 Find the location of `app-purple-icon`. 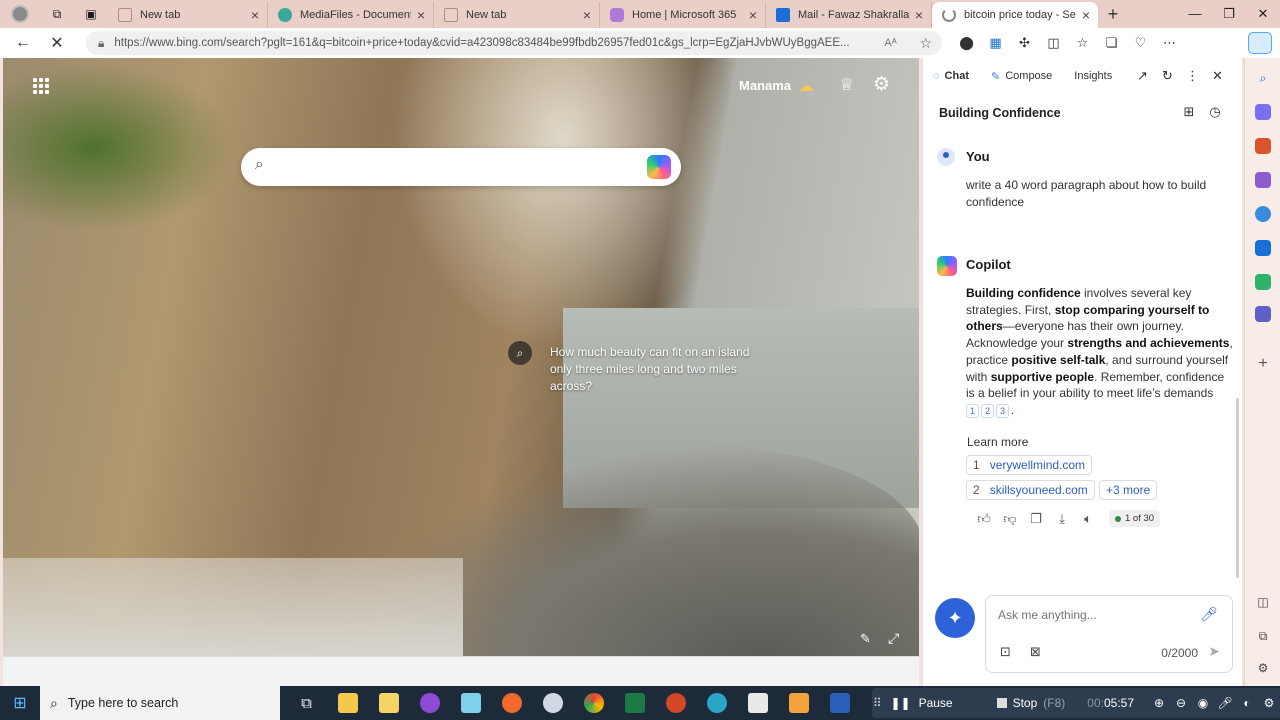

app-purple-icon is located at coordinates (429, 703).